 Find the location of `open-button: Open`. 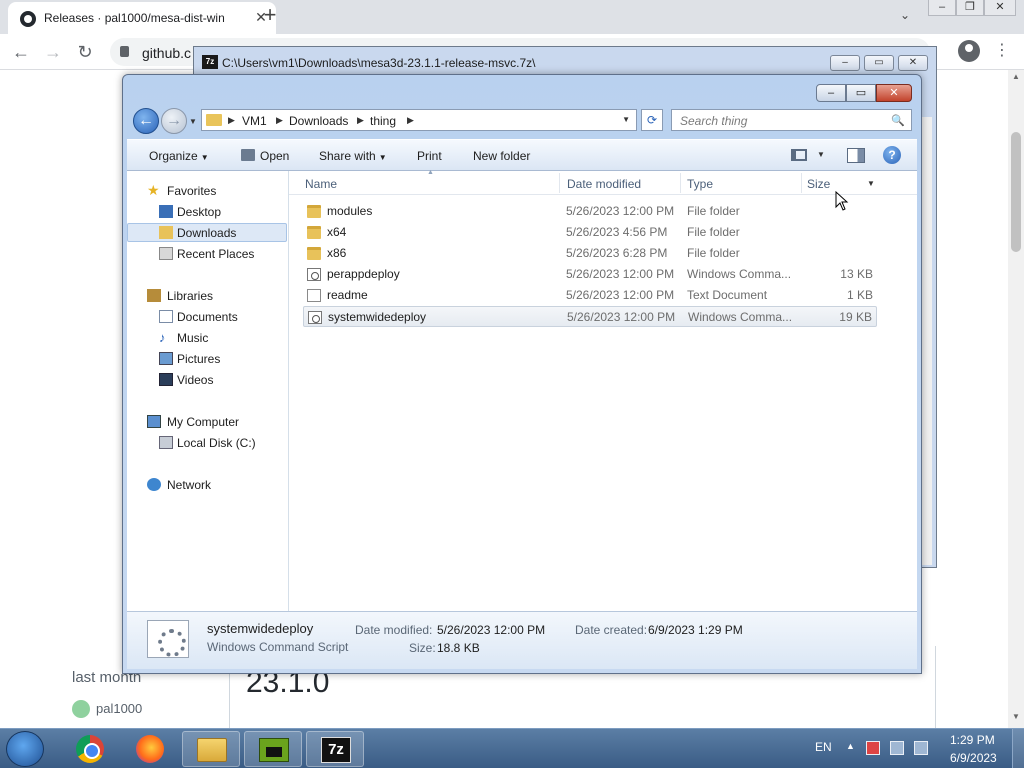

open-button: Open is located at coordinates (265, 156).